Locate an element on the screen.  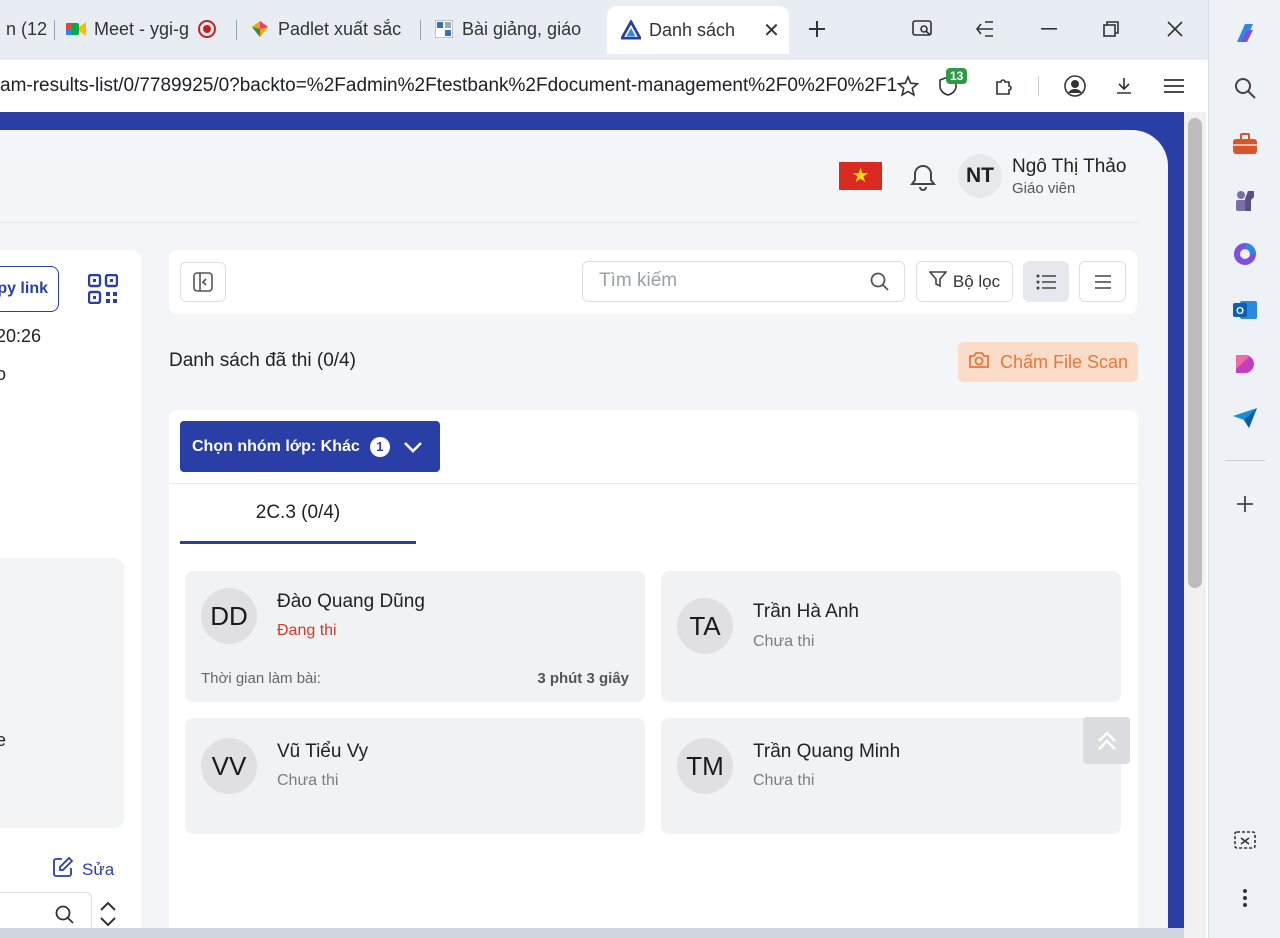
copilot-icon is located at coordinates (1245, 34).